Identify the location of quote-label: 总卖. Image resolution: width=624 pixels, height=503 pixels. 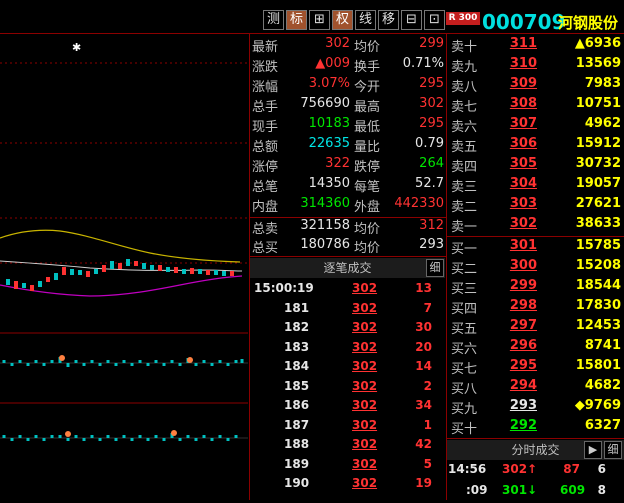
(265, 229).